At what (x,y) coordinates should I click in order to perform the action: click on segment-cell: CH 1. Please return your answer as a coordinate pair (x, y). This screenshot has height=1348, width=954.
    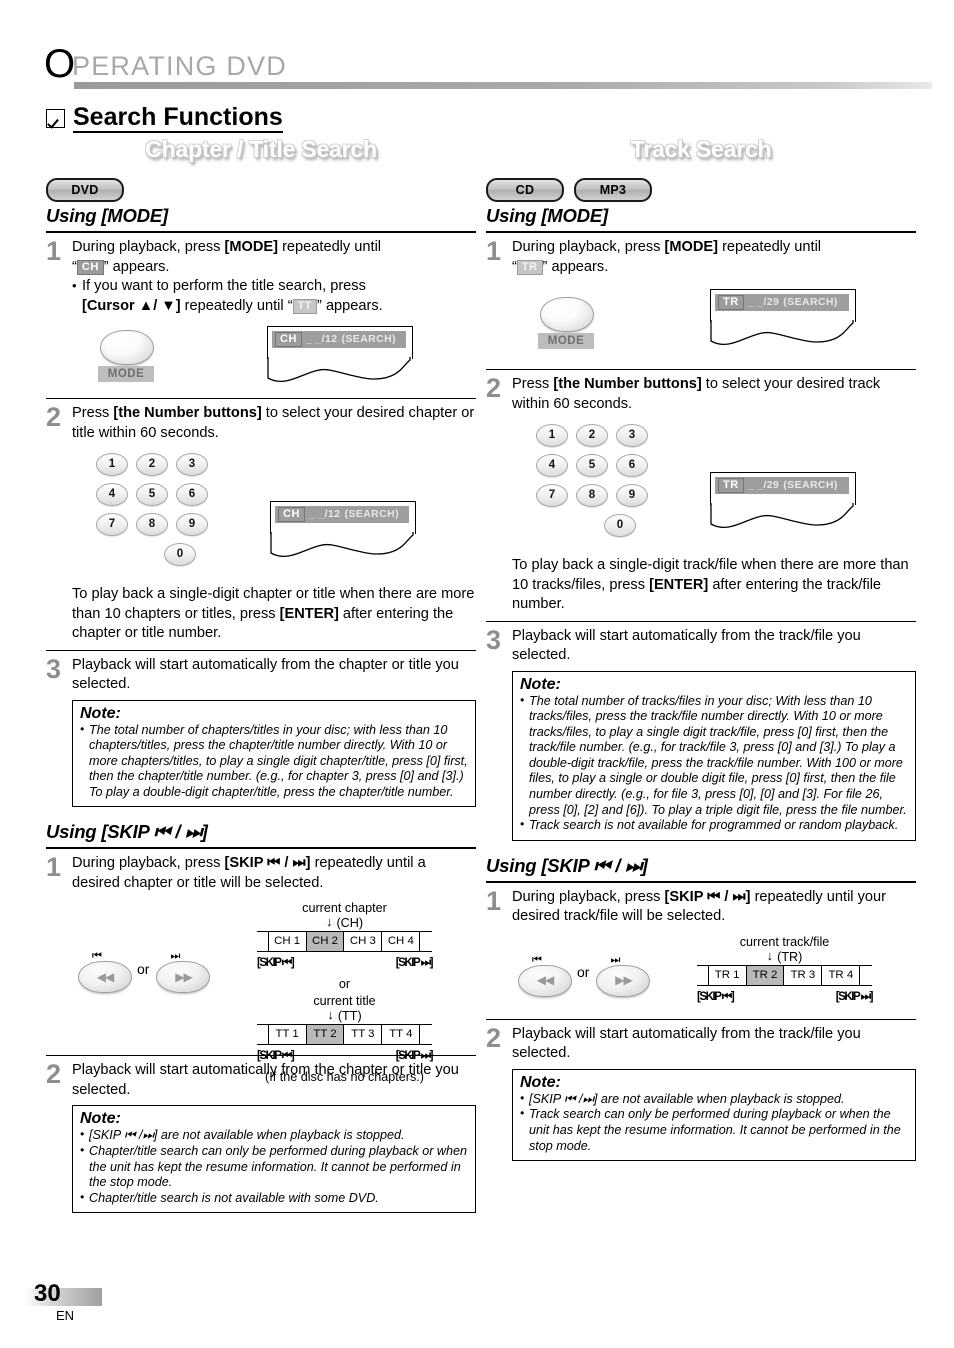
    Looking at the image, I should click on (287, 942).